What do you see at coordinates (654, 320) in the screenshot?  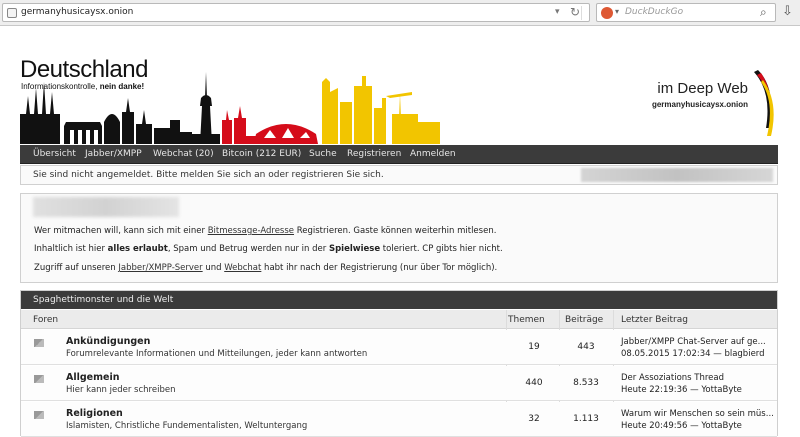 I see `col-last-post: Letzter Beitrag` at bounding box center [654, 320].